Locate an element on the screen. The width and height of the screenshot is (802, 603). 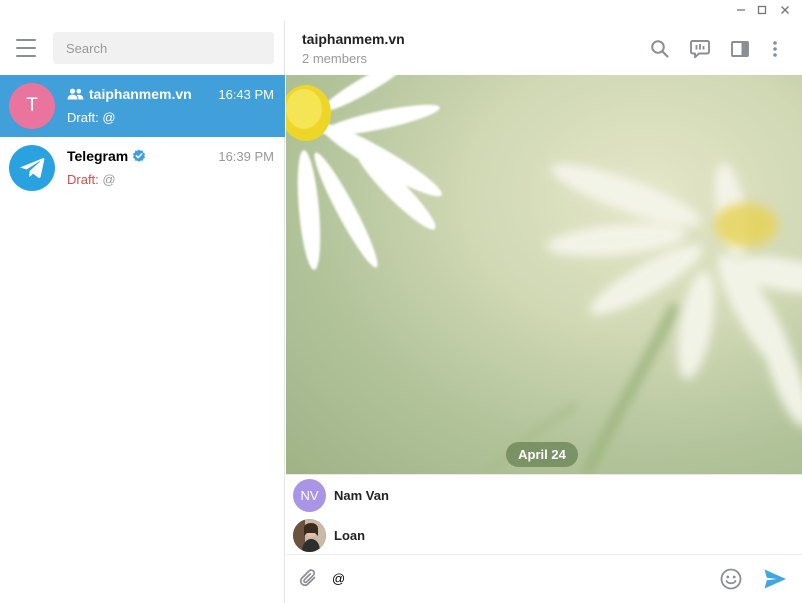
minimize-icon is located at coordinates (741, 10).